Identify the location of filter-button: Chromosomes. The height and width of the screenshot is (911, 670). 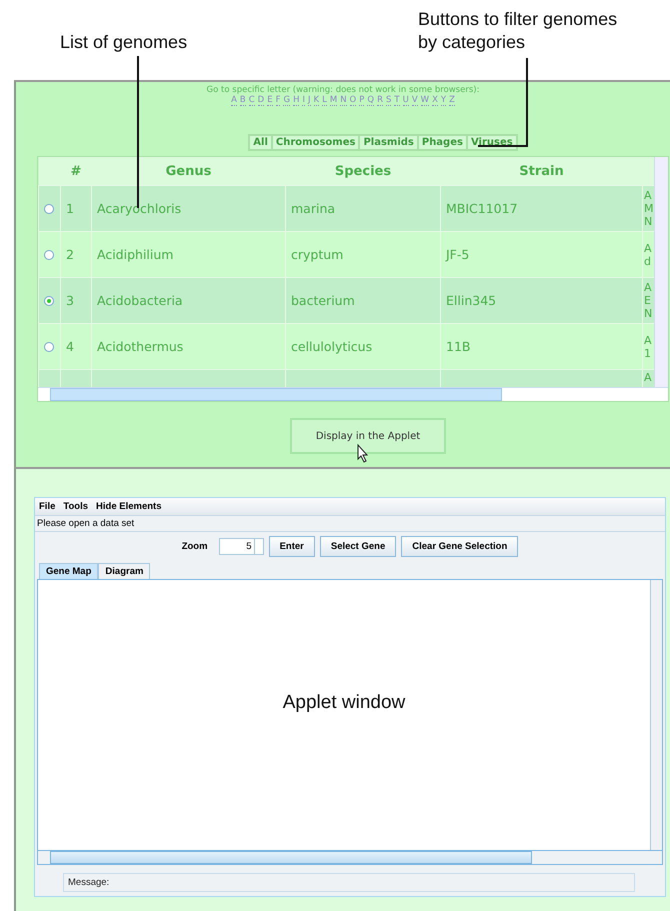
(316, 142).